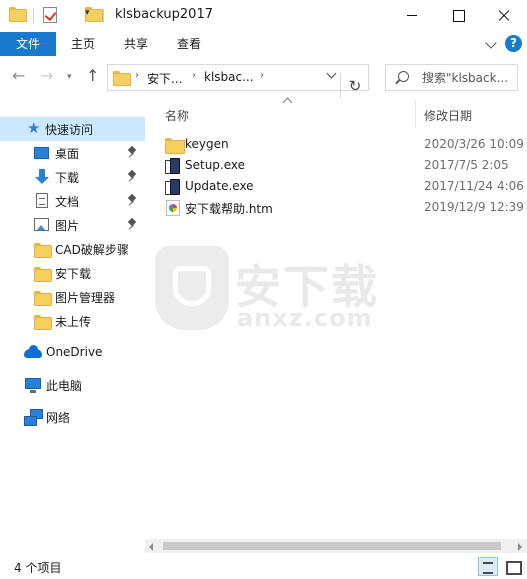  What do you see at coordinates (64, 386) in the screenshot?
I see `sidebar-item-label: 此电脑` at bounding box center [64, 386].